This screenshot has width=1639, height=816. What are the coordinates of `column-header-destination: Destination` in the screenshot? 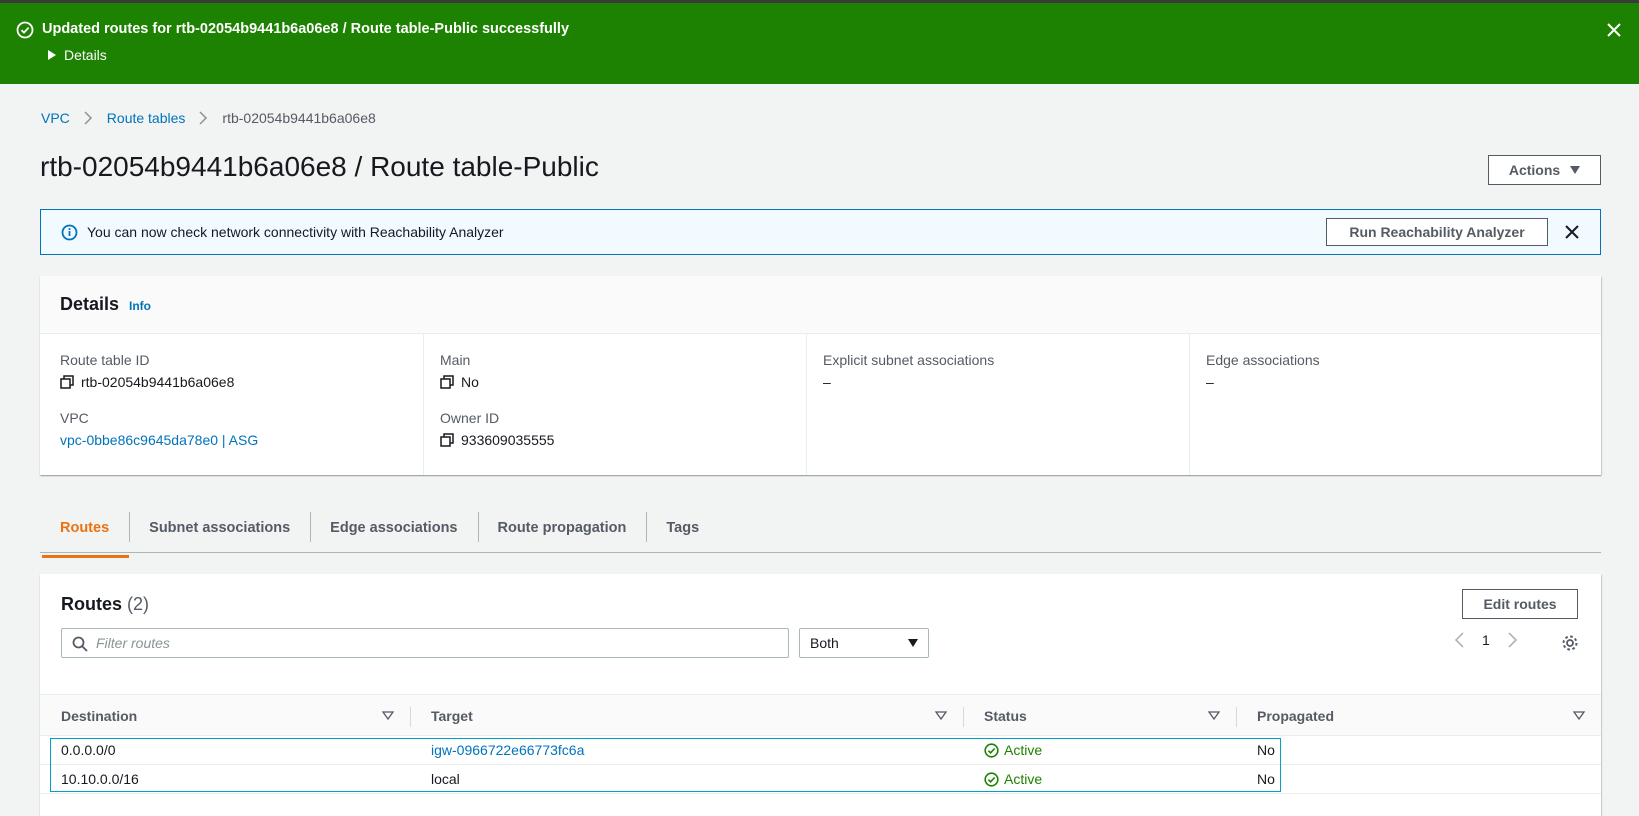 It's located at (225, 716).